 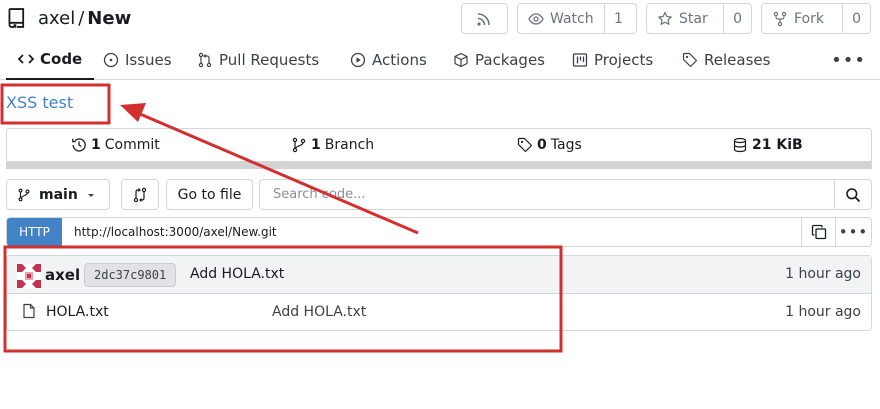 I want to click on code-search, so click(x=565, y=194).